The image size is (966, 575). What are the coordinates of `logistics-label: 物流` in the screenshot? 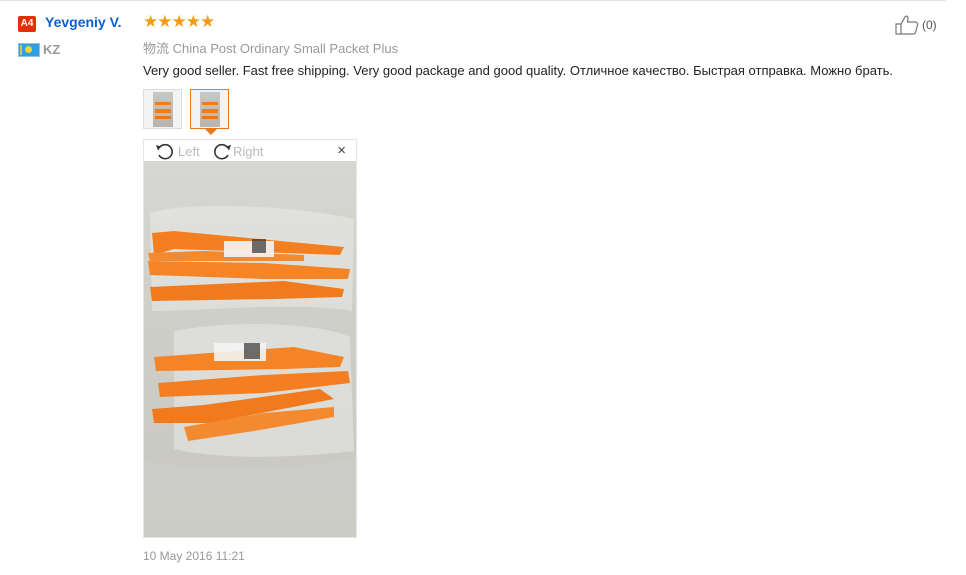 It's located at (156, 48).